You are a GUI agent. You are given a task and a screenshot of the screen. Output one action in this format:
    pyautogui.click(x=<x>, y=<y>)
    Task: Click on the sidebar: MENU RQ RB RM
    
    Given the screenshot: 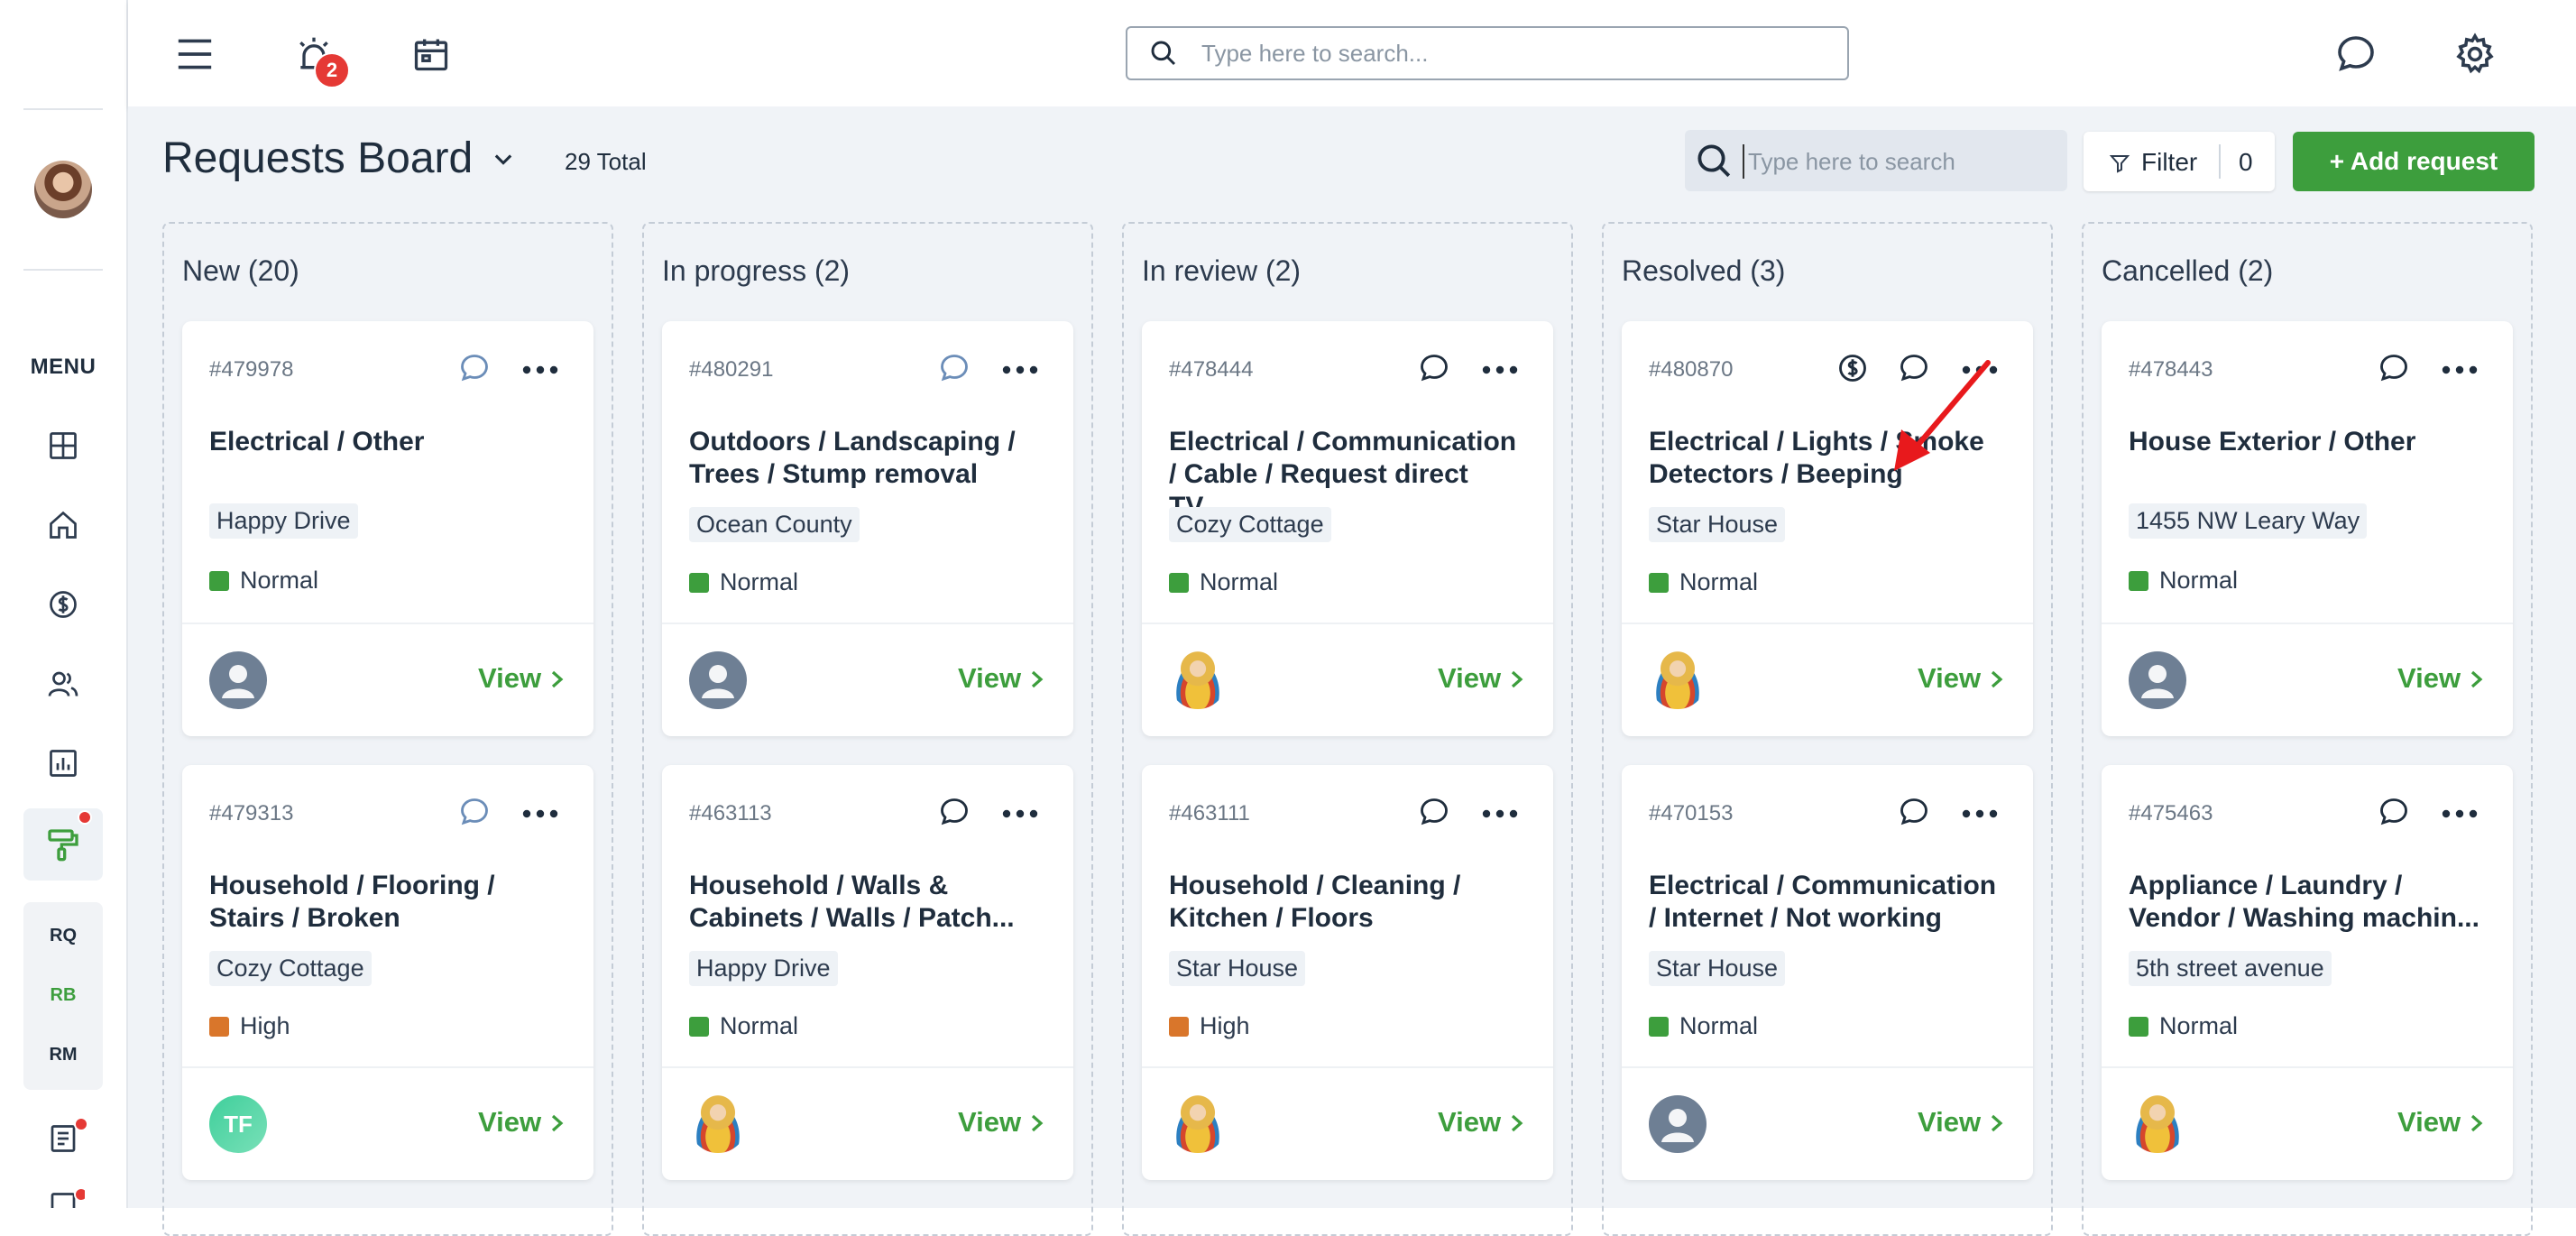 What is the action you would take?
    pyautogui.click(x=64, y=604)
    